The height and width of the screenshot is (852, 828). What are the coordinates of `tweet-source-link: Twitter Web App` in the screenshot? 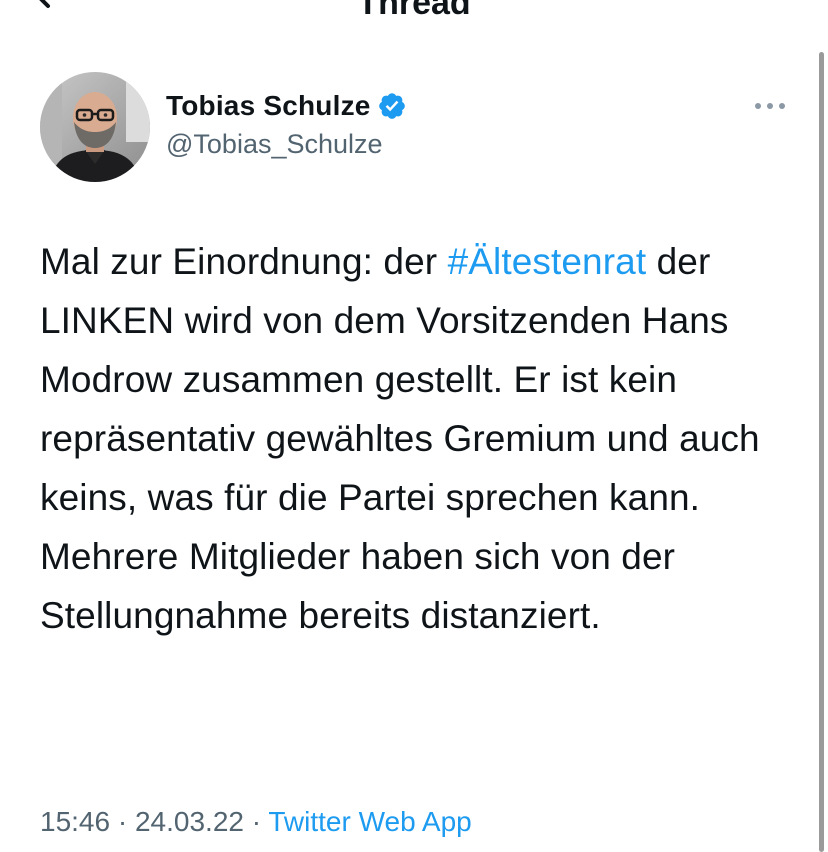 It's located at (369, 821).